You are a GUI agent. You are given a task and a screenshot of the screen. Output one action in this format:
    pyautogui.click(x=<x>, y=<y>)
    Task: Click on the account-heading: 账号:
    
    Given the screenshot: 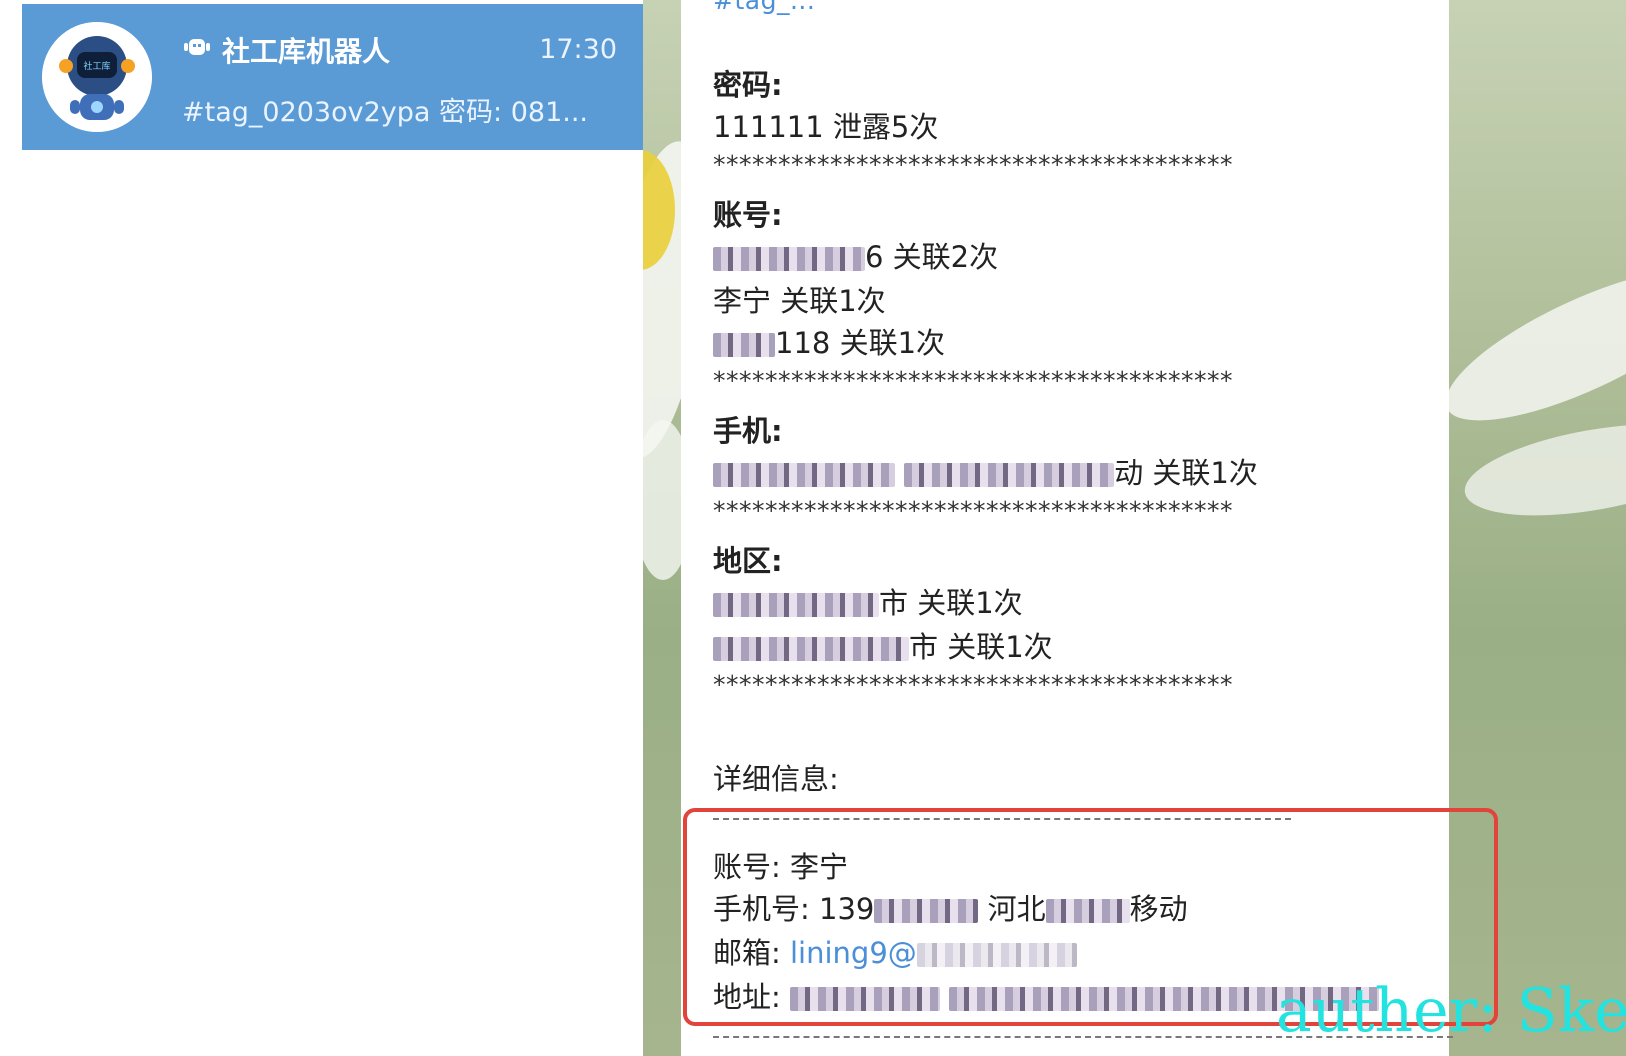 What is the action you would take?
    pyautogui.click(x=748, y=215)
    